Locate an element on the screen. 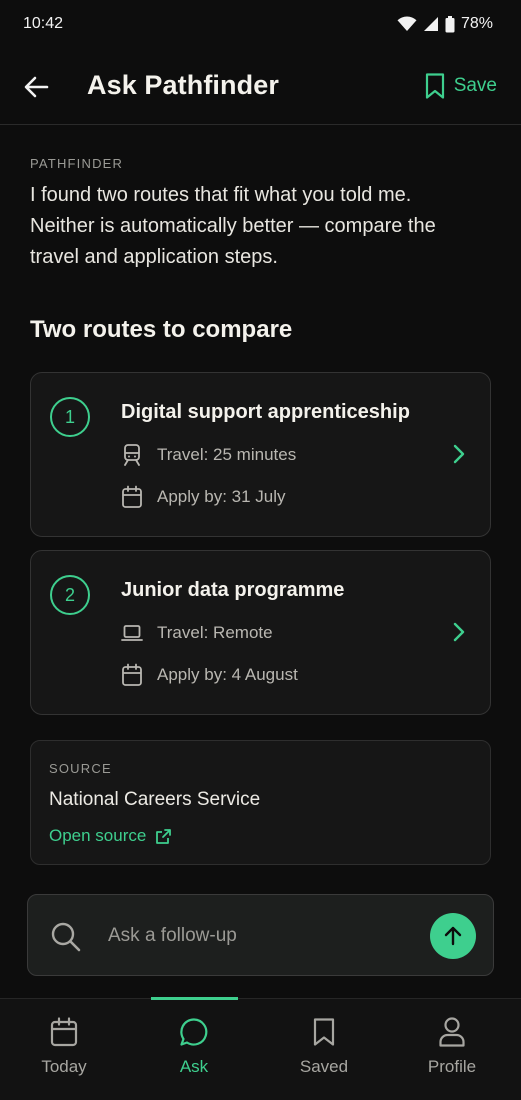 The height and width of the screenshot is (1100, 521). route-travel: Travel: Remote is located at coordinates (197, 633).